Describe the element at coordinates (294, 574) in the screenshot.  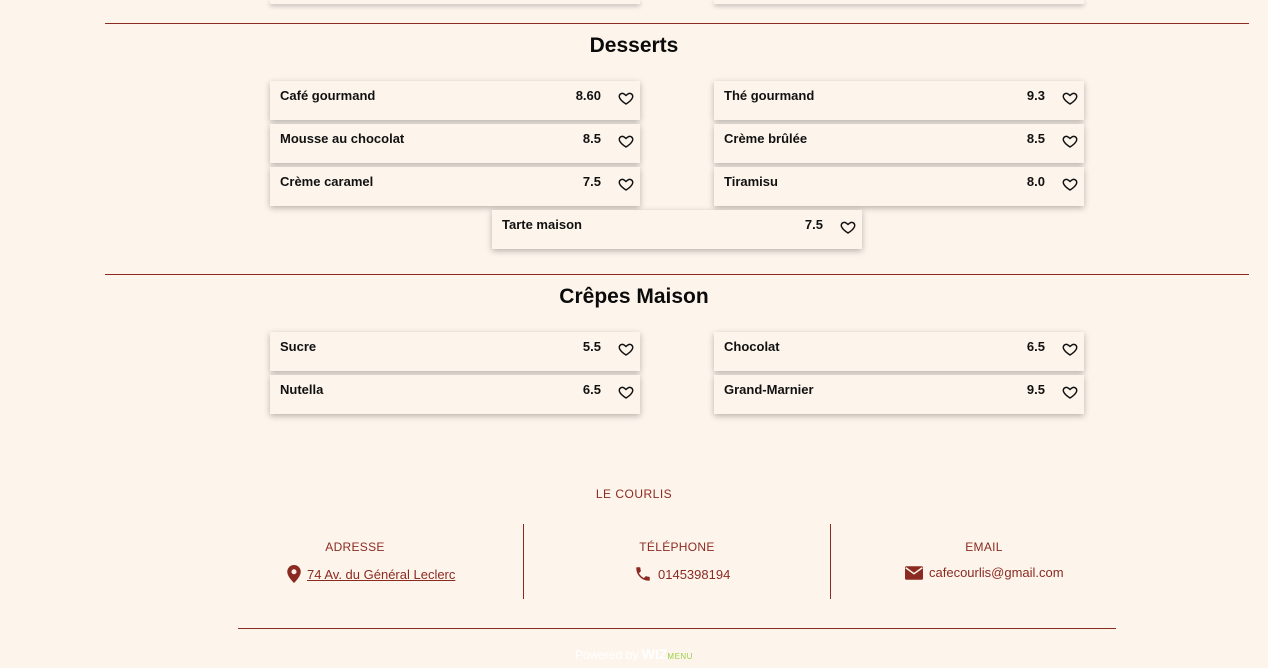
I see `map-pin-icon` at that location.